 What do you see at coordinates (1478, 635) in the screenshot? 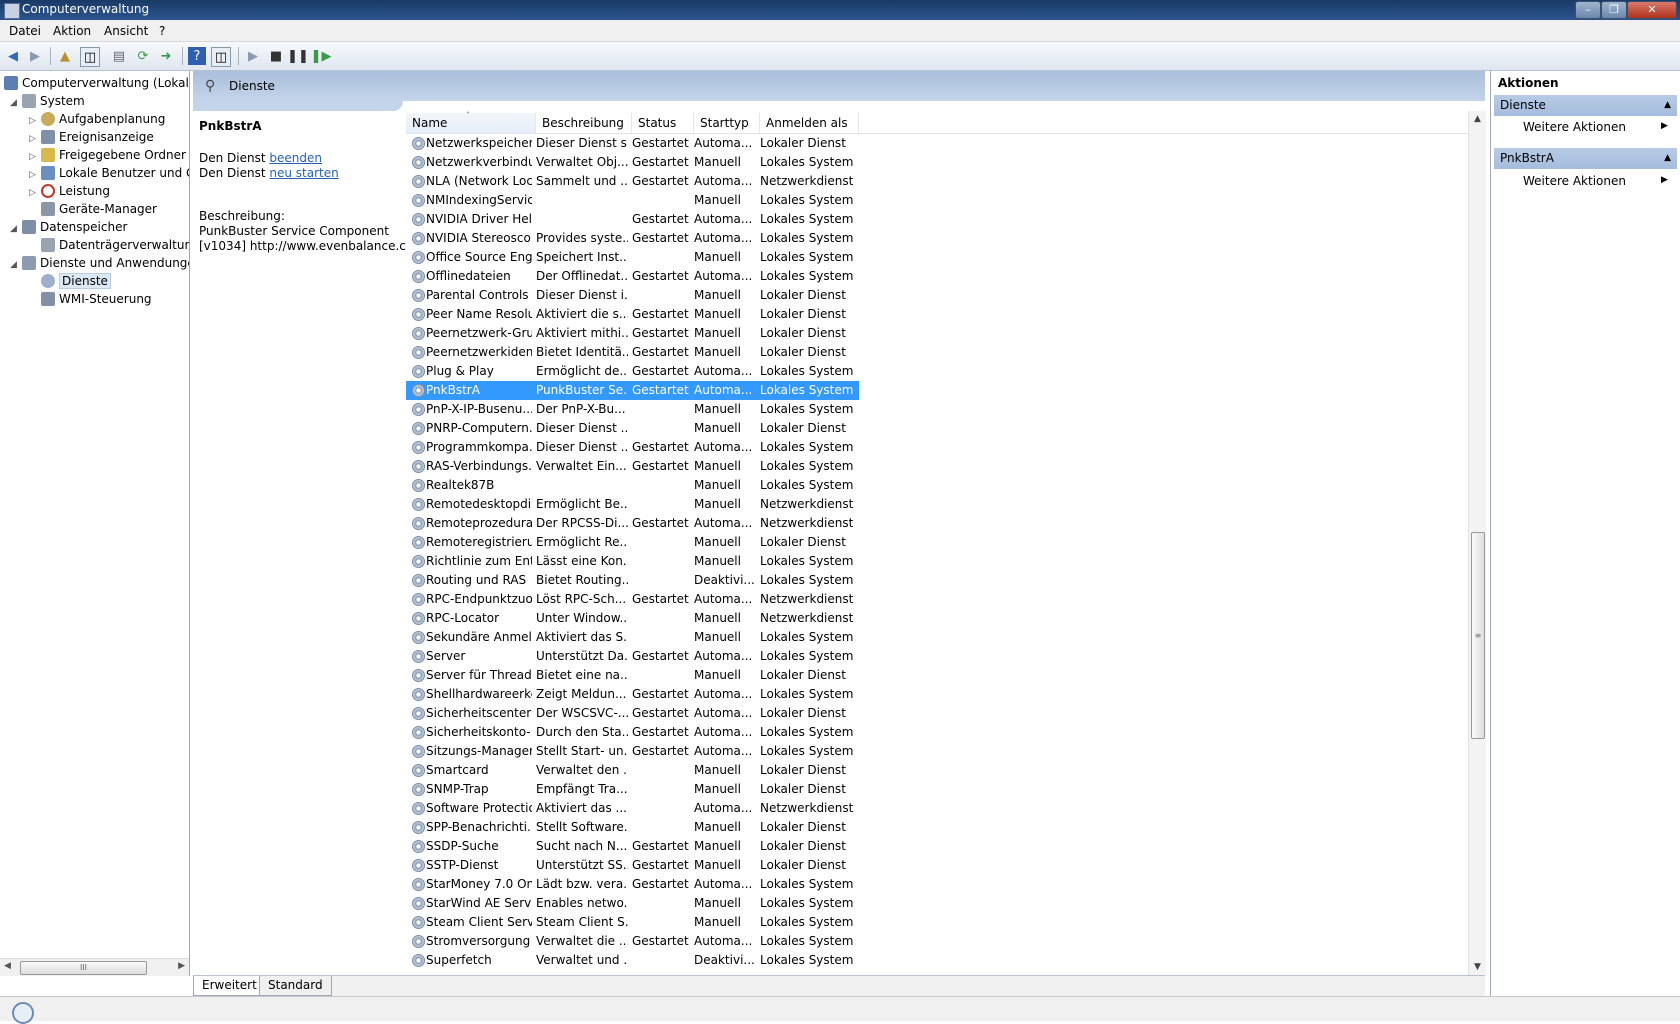
I see `scrollbar-thumb: ≡` at bounding box center [1478, 635].